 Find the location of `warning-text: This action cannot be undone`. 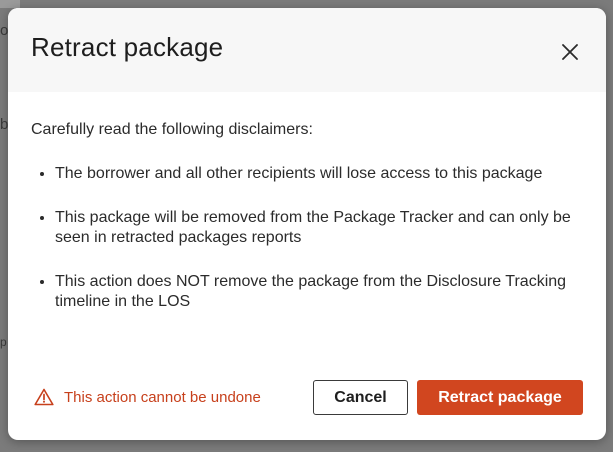

warning-text: This action cannot be undone is located at coordinates (162, 397).